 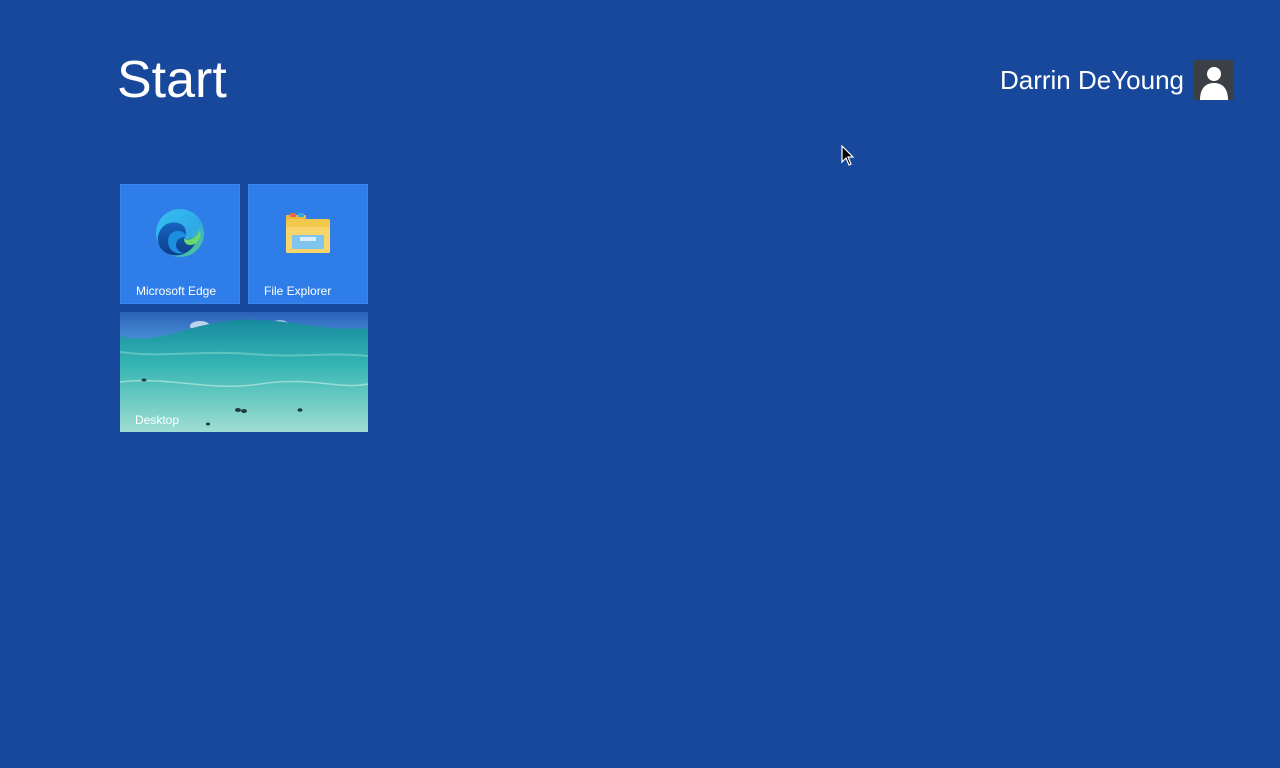 What do you see at coordinates (180, 233) in the screenshot?
I see `edge-icon` at bounding box center [180, 233].